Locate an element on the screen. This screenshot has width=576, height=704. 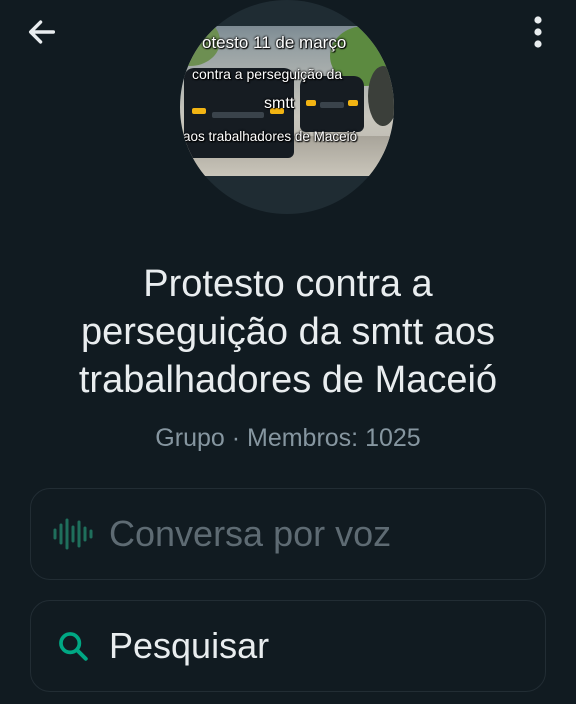
back-button is located at coordinates (42, 32).